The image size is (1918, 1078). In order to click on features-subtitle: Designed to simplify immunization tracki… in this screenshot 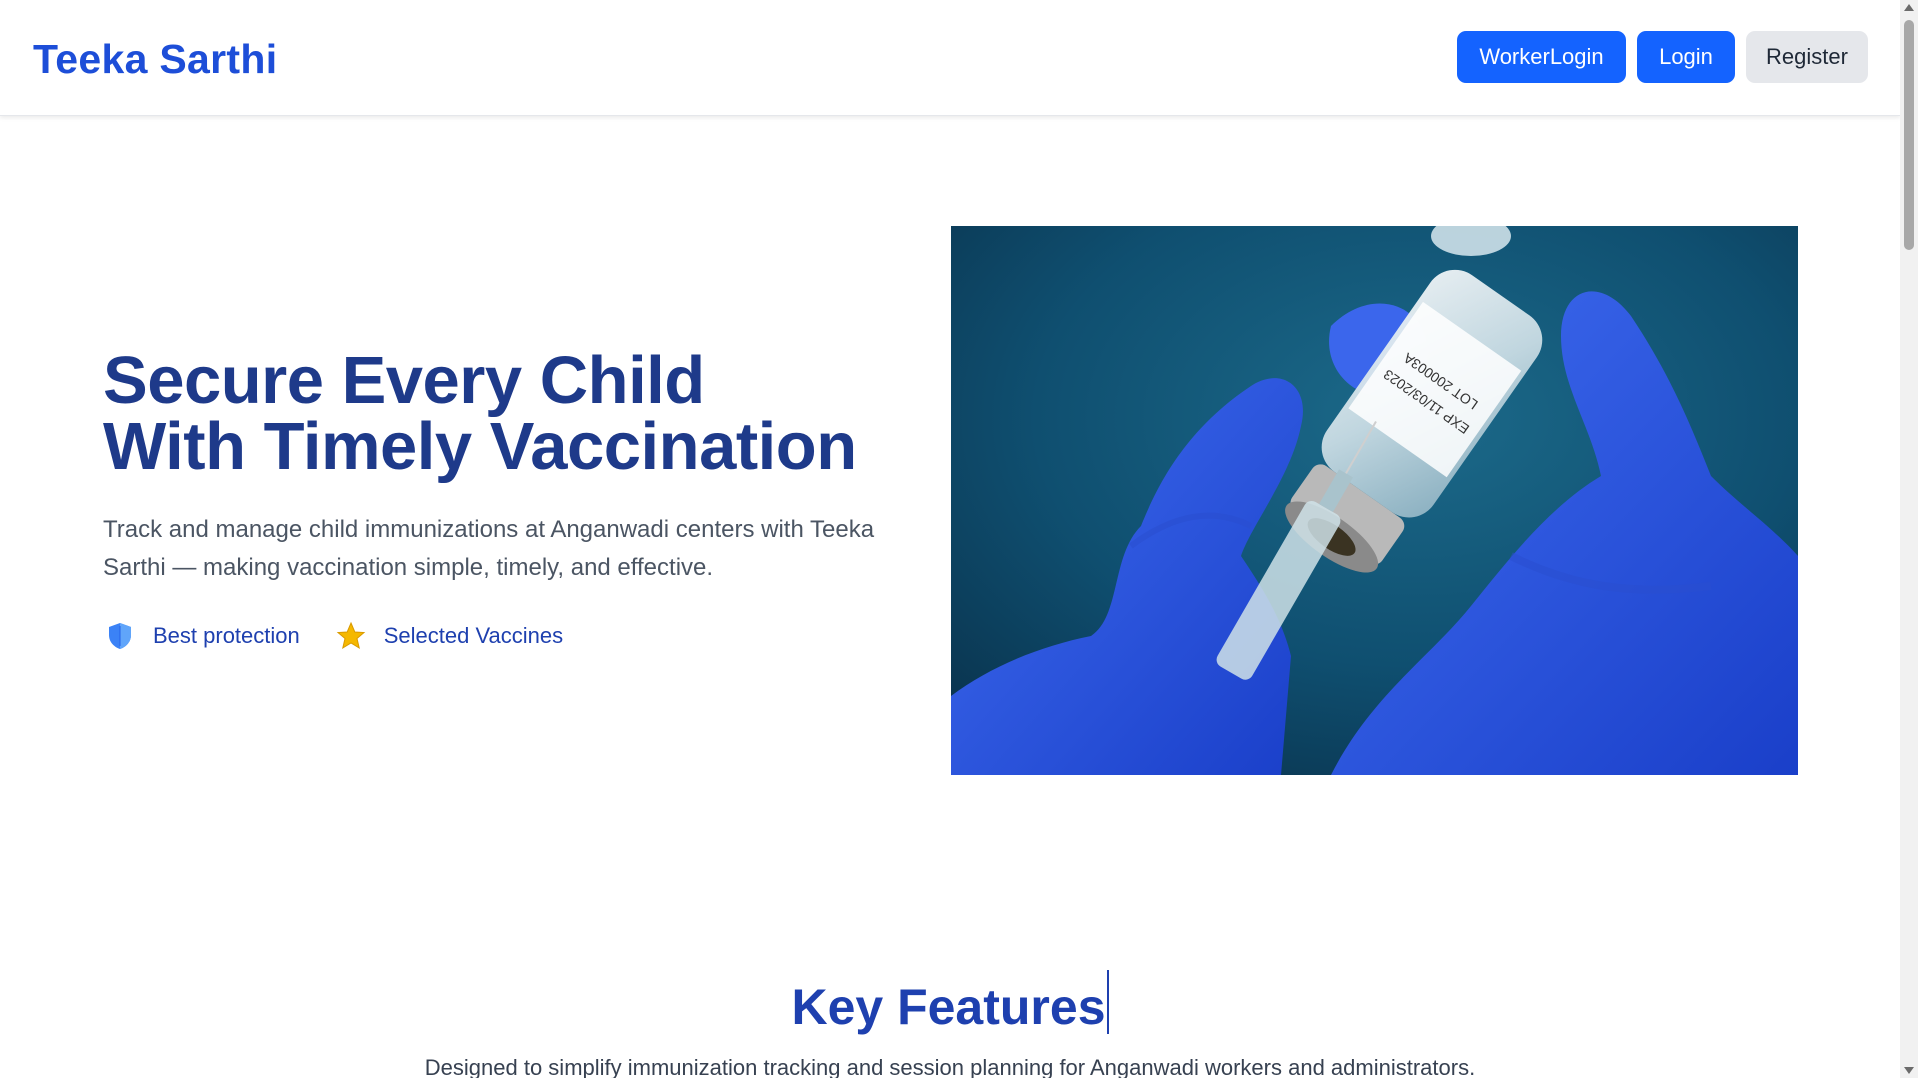, I will do `click(950, 1066)`.